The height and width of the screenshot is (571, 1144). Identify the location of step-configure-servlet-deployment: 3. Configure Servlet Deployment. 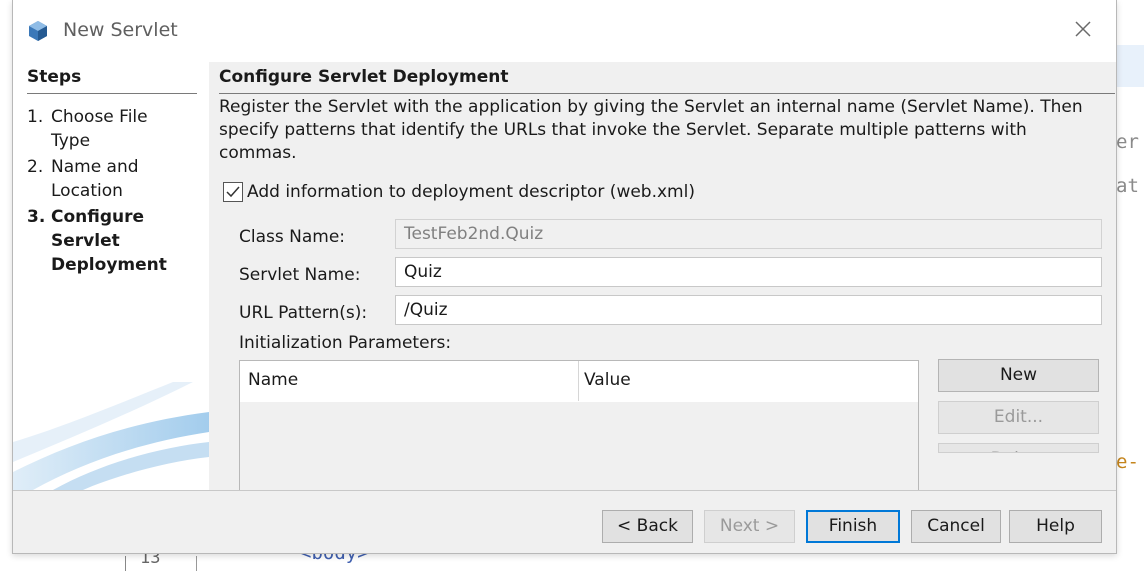
(97, 241).